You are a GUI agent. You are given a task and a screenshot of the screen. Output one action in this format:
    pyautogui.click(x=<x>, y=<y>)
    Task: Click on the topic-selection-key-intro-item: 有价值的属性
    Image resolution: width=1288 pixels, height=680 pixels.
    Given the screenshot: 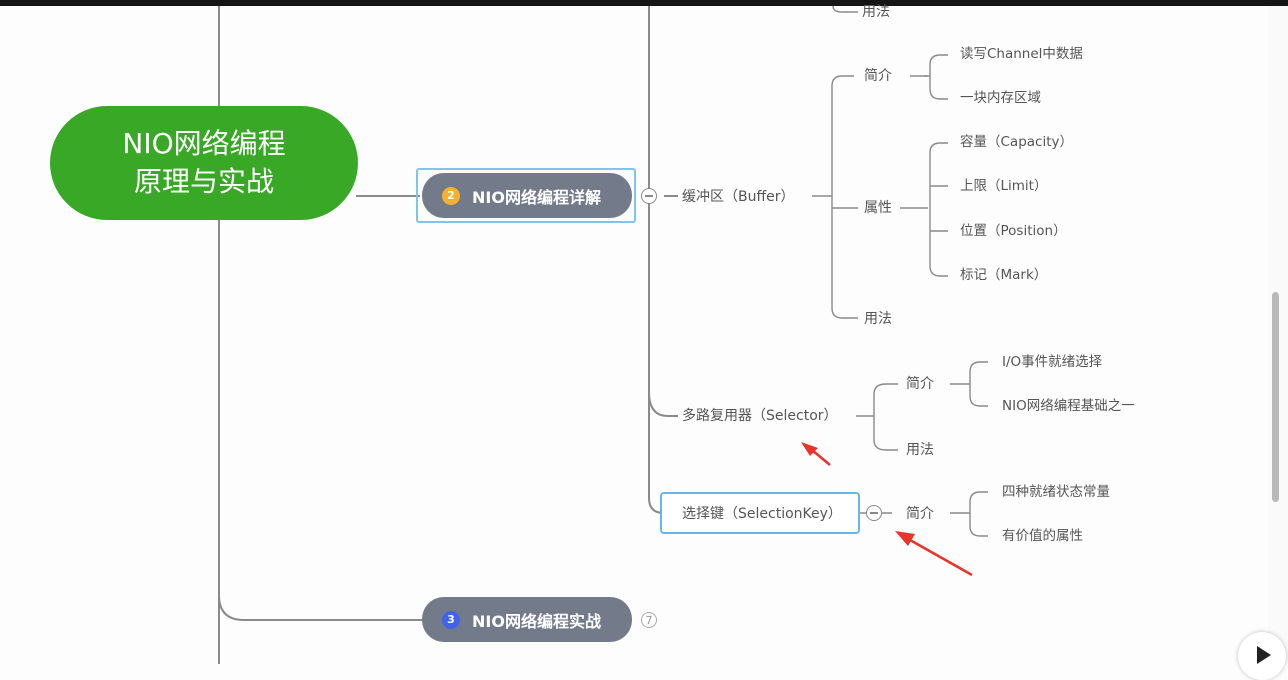 What is the action you would take?
    pyautogui.click(x=1042, y=536)
    